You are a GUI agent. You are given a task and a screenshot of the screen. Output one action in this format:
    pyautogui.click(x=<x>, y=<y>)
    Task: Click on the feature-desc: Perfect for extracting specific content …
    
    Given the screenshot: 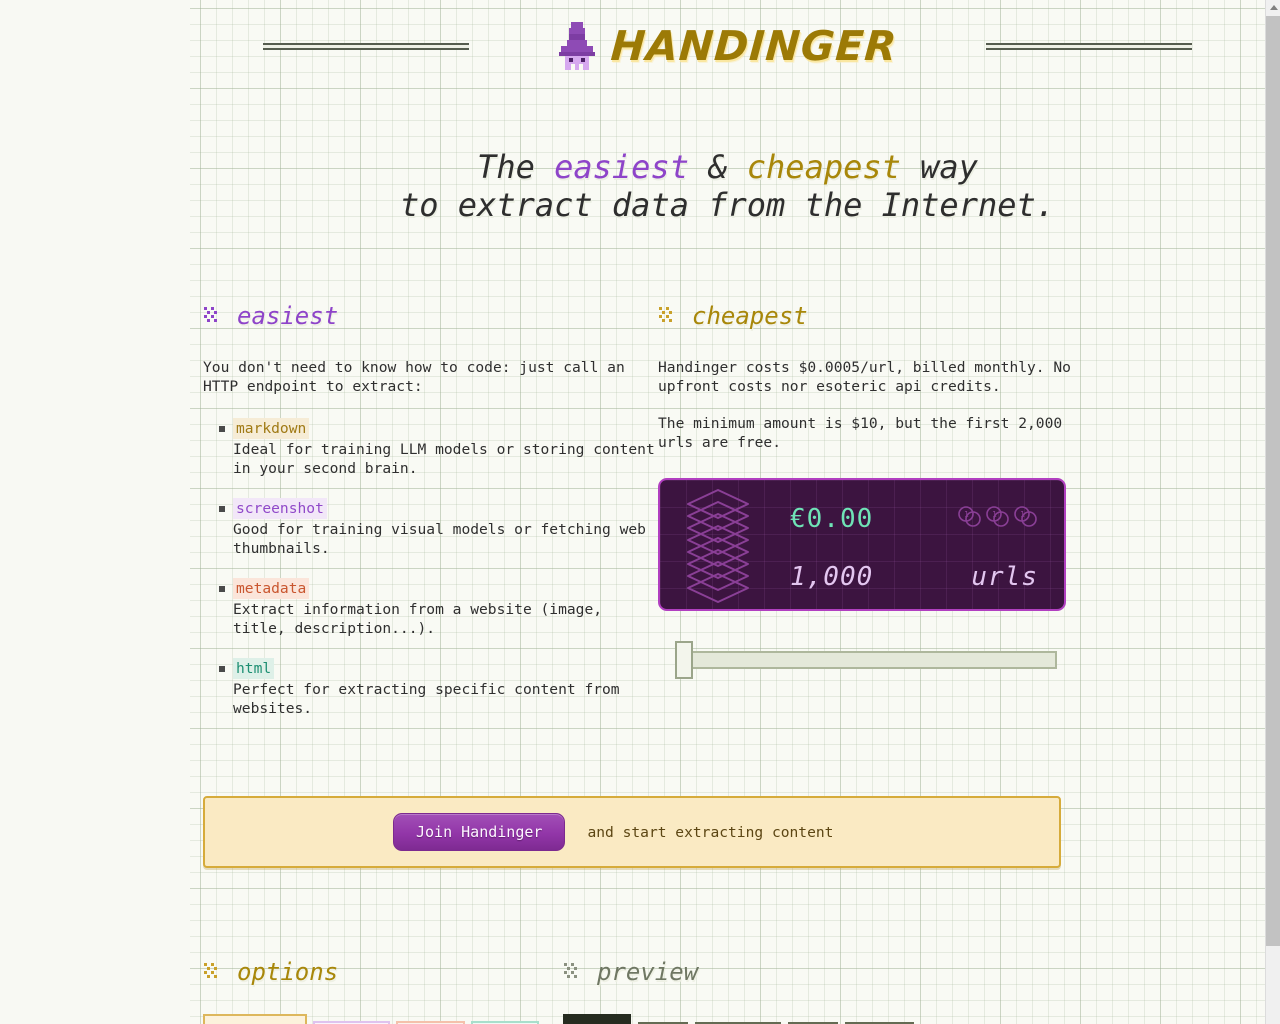 What is the action you would take?
    pyautogui.click(x=426, y=699)
    